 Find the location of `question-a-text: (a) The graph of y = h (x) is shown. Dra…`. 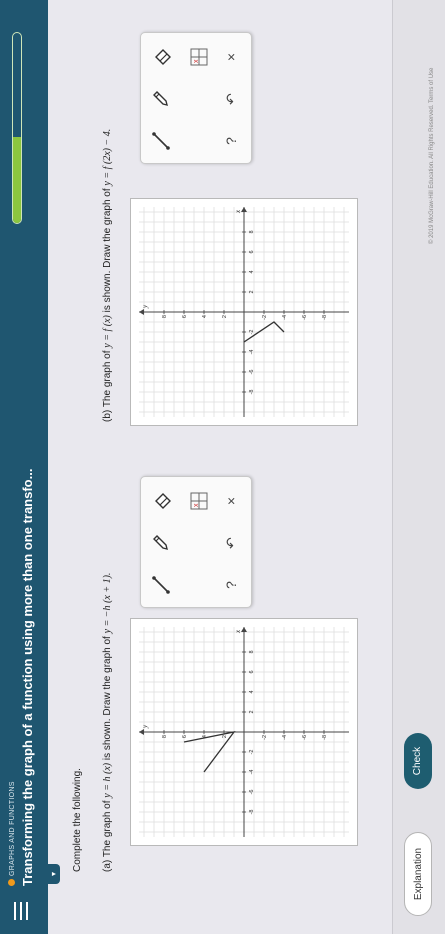

question-a-text: (a) The graph of y = h (x) is shown. Dra… is located at coordinates (107, 722).